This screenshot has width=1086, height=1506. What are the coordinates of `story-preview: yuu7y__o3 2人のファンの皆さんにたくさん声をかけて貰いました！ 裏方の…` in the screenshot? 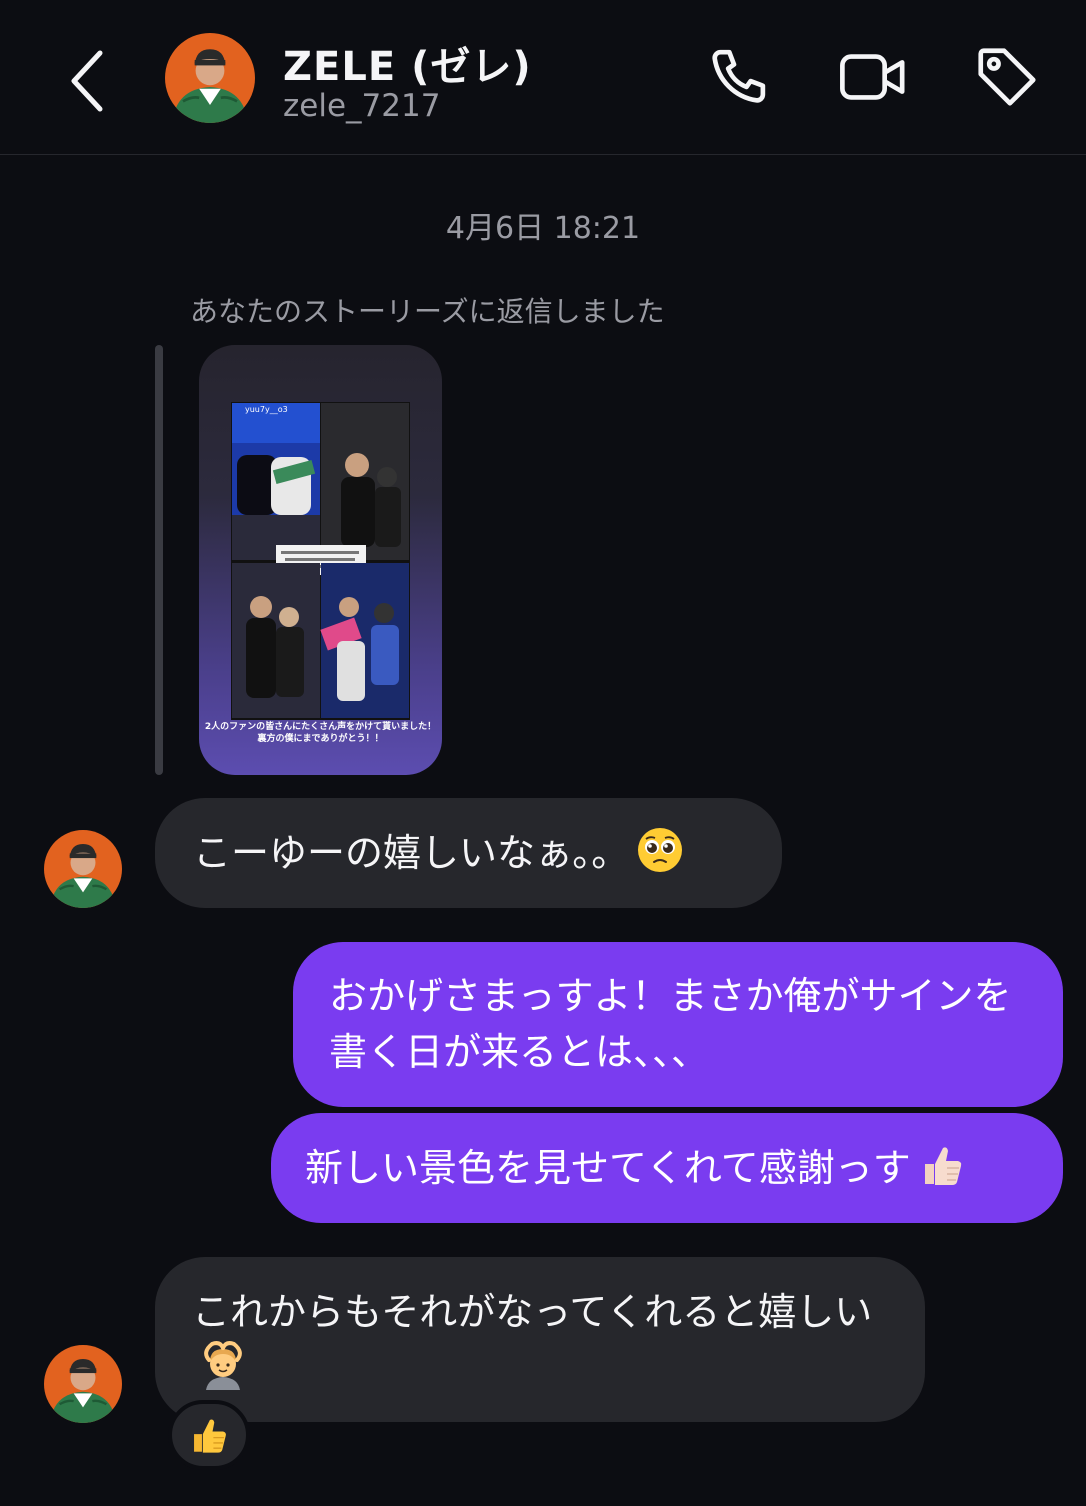 It's located at (320, 560).